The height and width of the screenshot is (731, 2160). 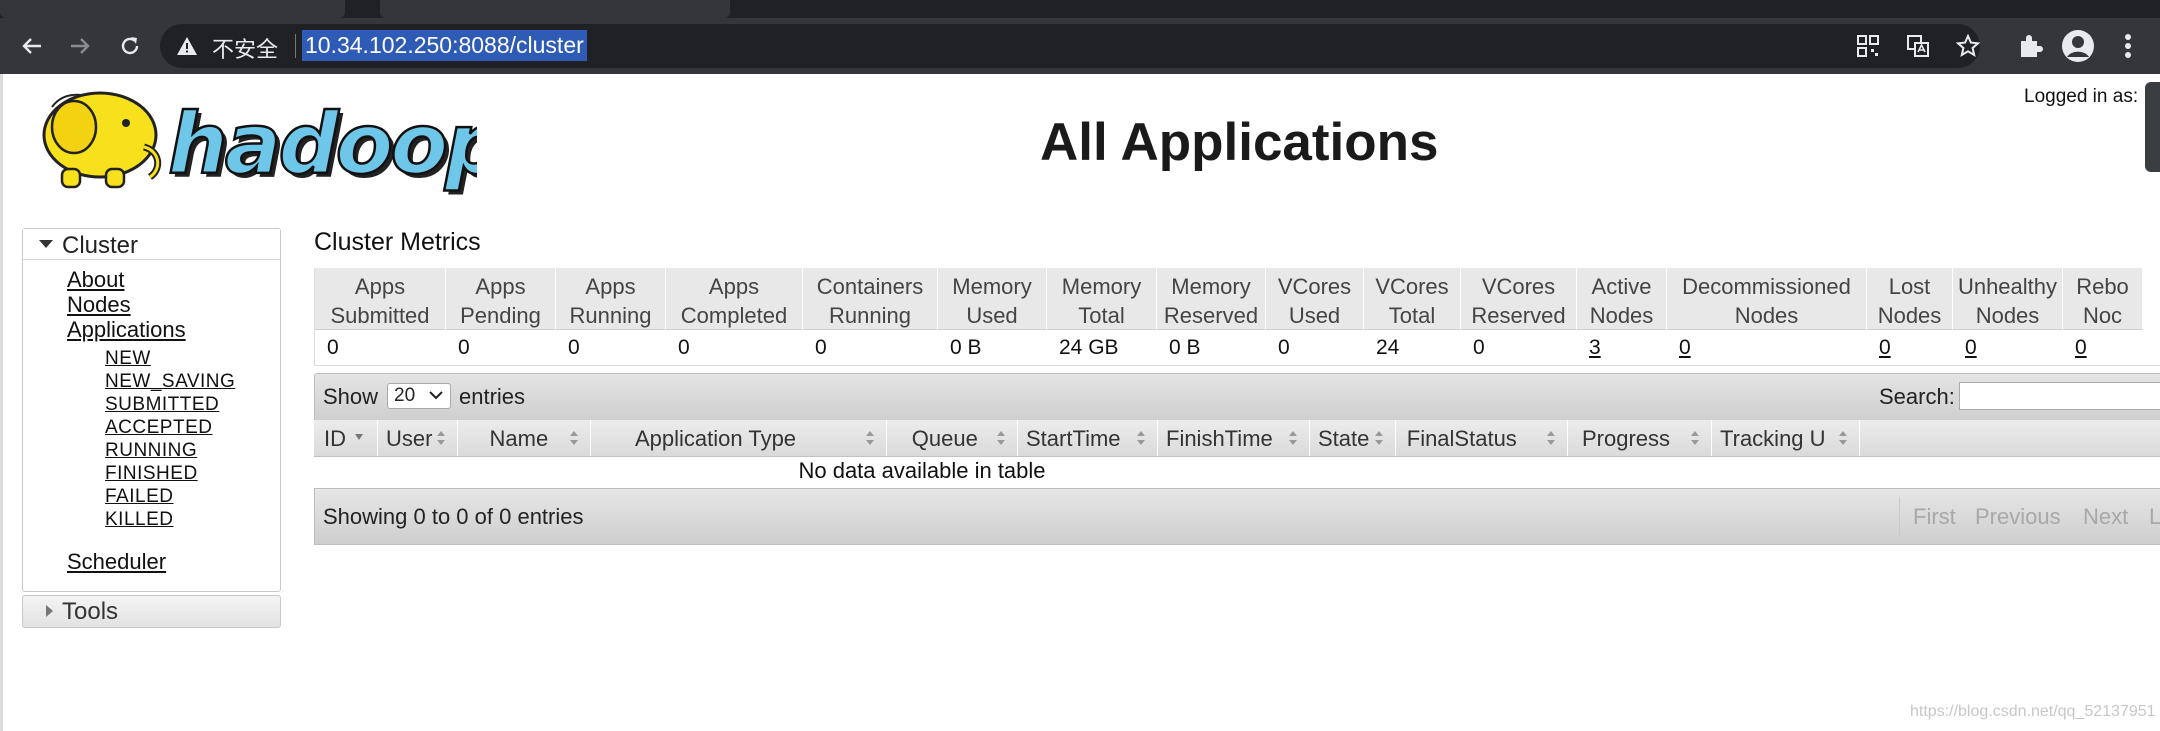 What do you see at coordinates (611, 316) in the screenshot?
I see `metric-column: Apps Running 0` at bounding box center [611, 316].